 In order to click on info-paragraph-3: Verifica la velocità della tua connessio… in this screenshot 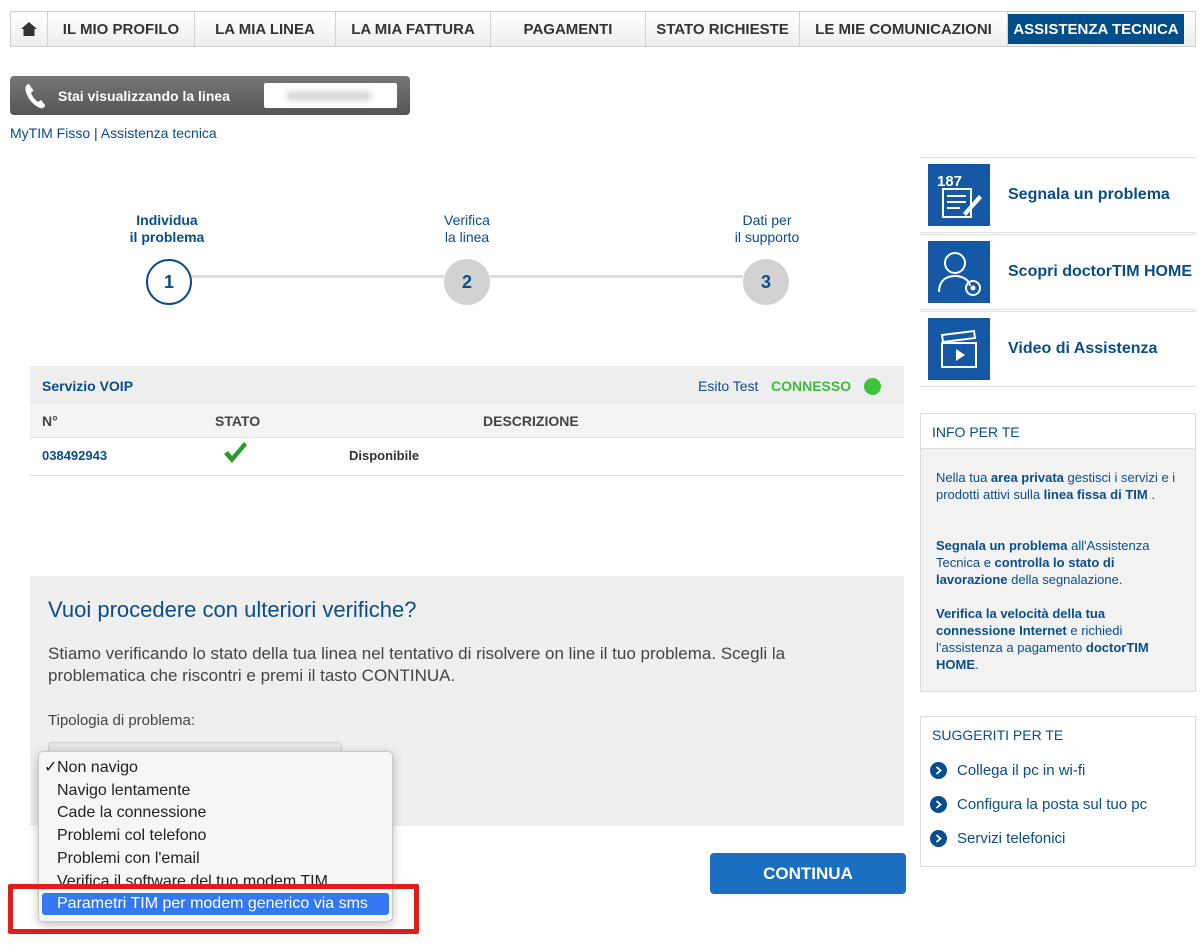, I will do `click(1061, 639)`.